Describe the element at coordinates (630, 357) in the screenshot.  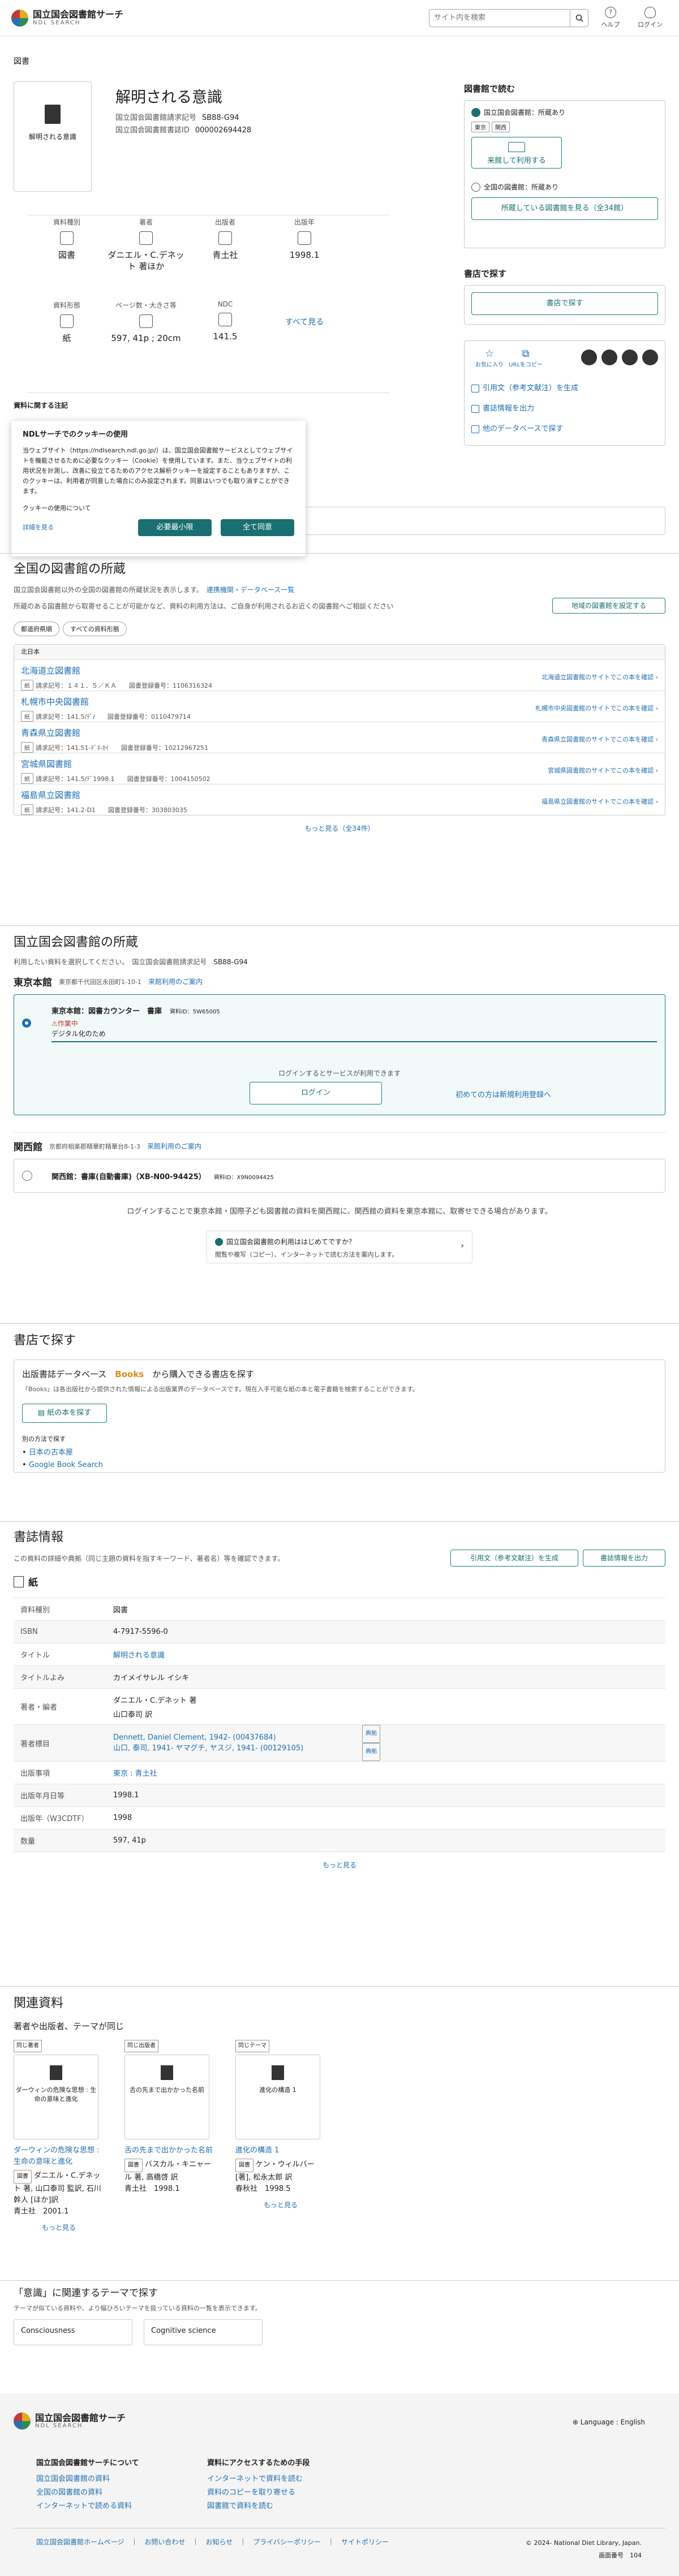
I see `line-share-icon` at that location.